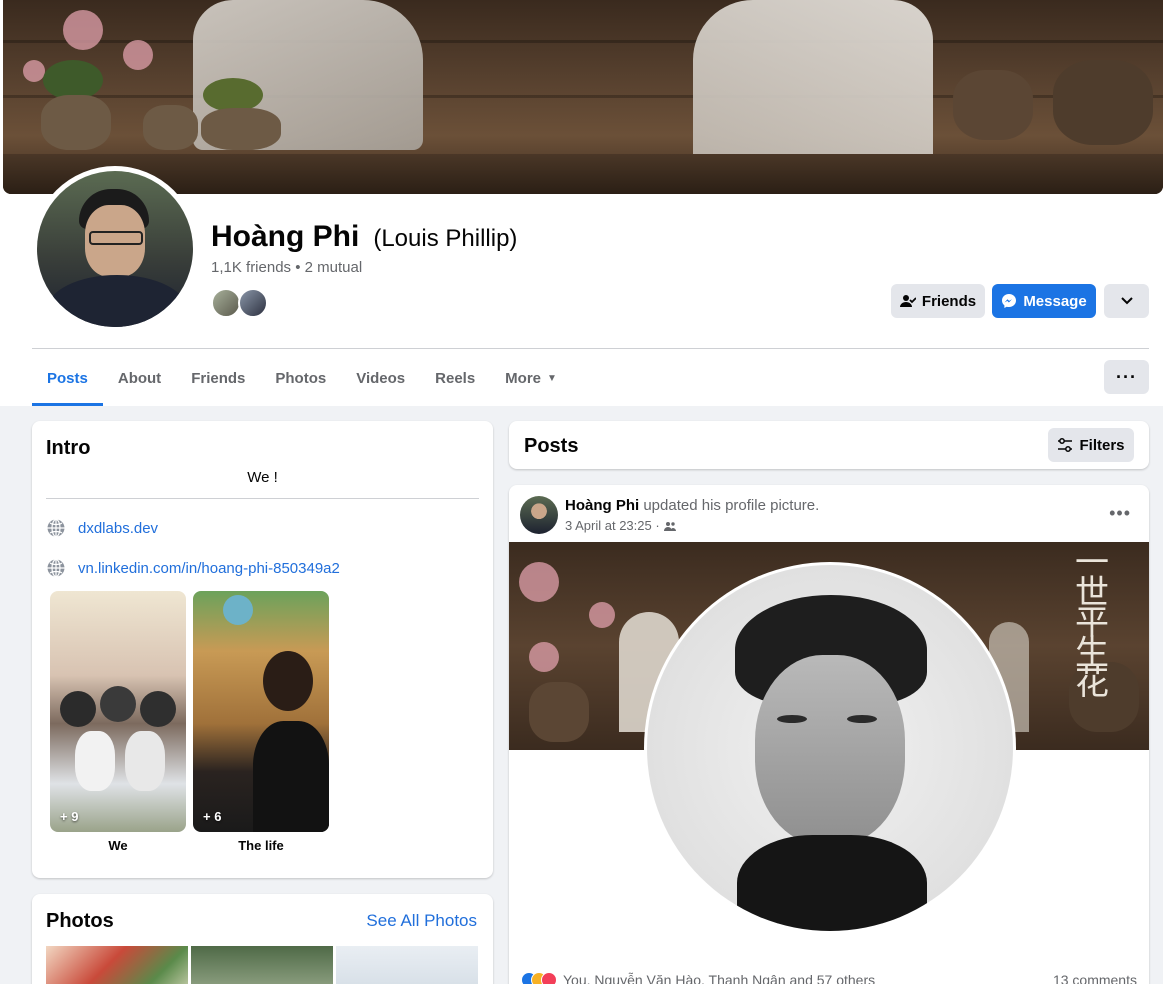 The height and width of the screenshot is (984, 1163). I want to click on post-comments-count: 13 comments, so click(1095, 978).